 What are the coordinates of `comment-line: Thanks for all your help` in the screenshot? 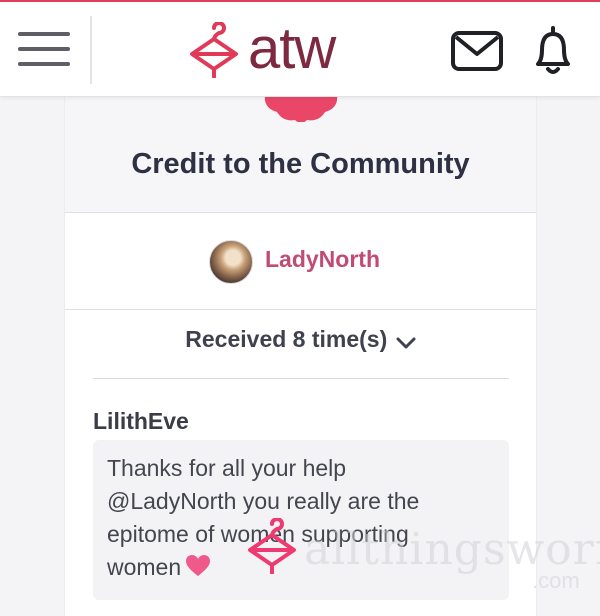 It's located at (227, 468).